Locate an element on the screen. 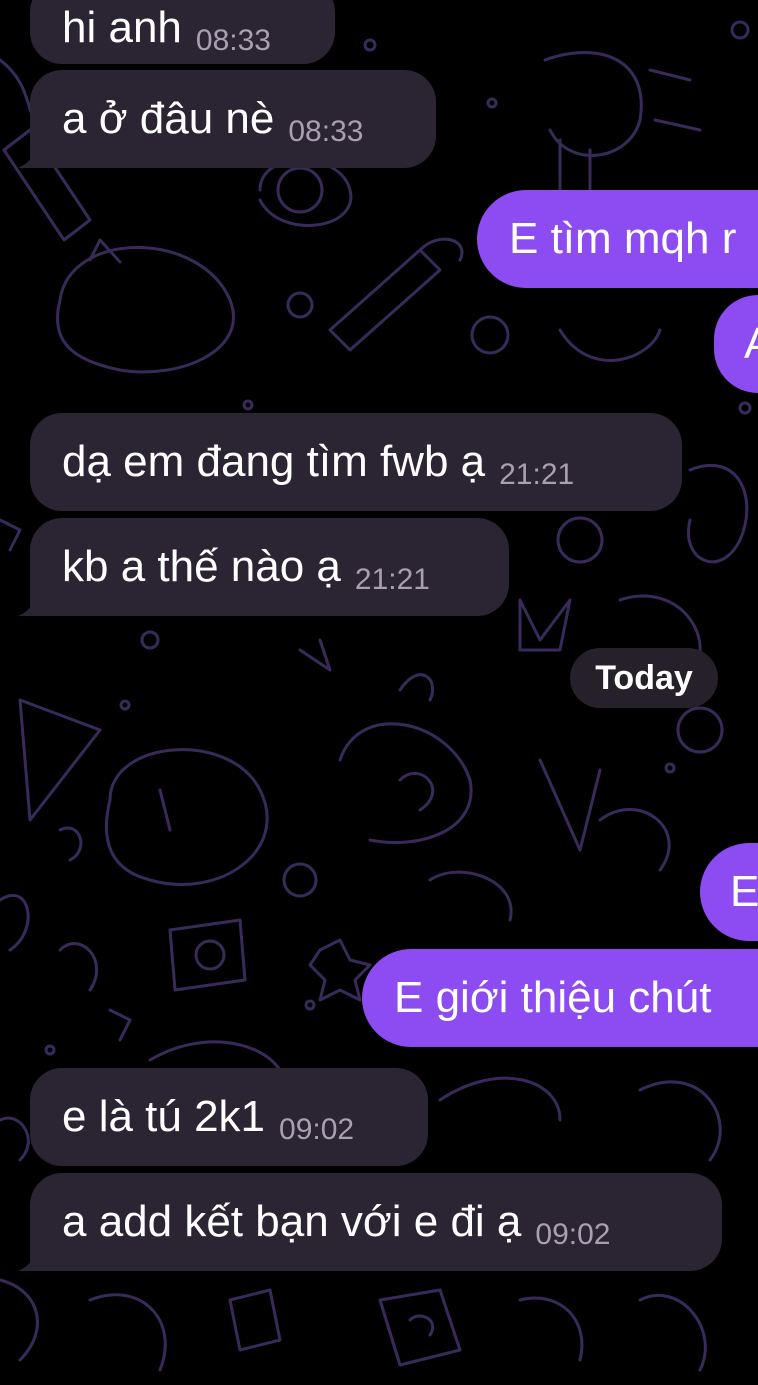 This screenshot has height=1385, width=758. message-text: A is located at coordinates (751, 344).